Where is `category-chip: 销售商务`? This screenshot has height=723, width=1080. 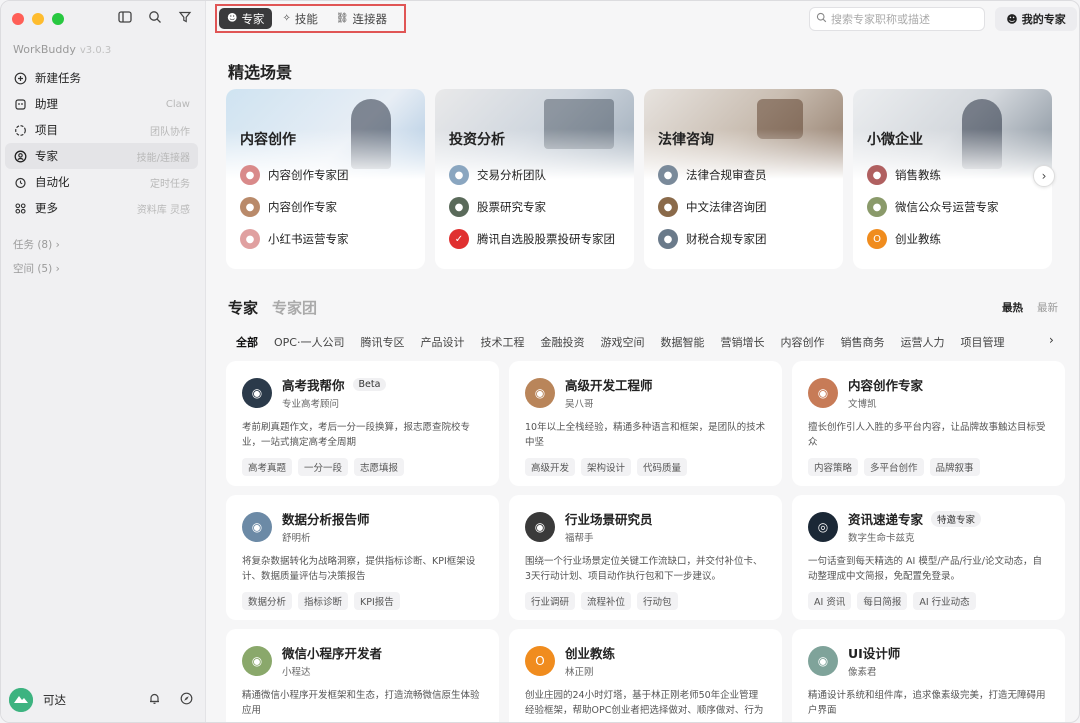 category-chip: 销售商务 is located at coordinates (862, 343).